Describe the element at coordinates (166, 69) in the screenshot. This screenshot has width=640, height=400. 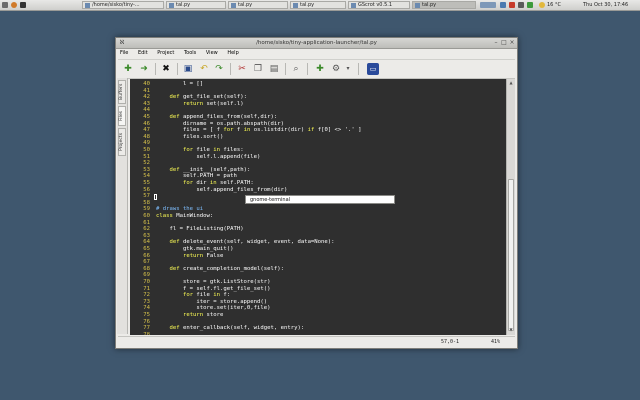
I see `close-file-icon: ✖` at that location.